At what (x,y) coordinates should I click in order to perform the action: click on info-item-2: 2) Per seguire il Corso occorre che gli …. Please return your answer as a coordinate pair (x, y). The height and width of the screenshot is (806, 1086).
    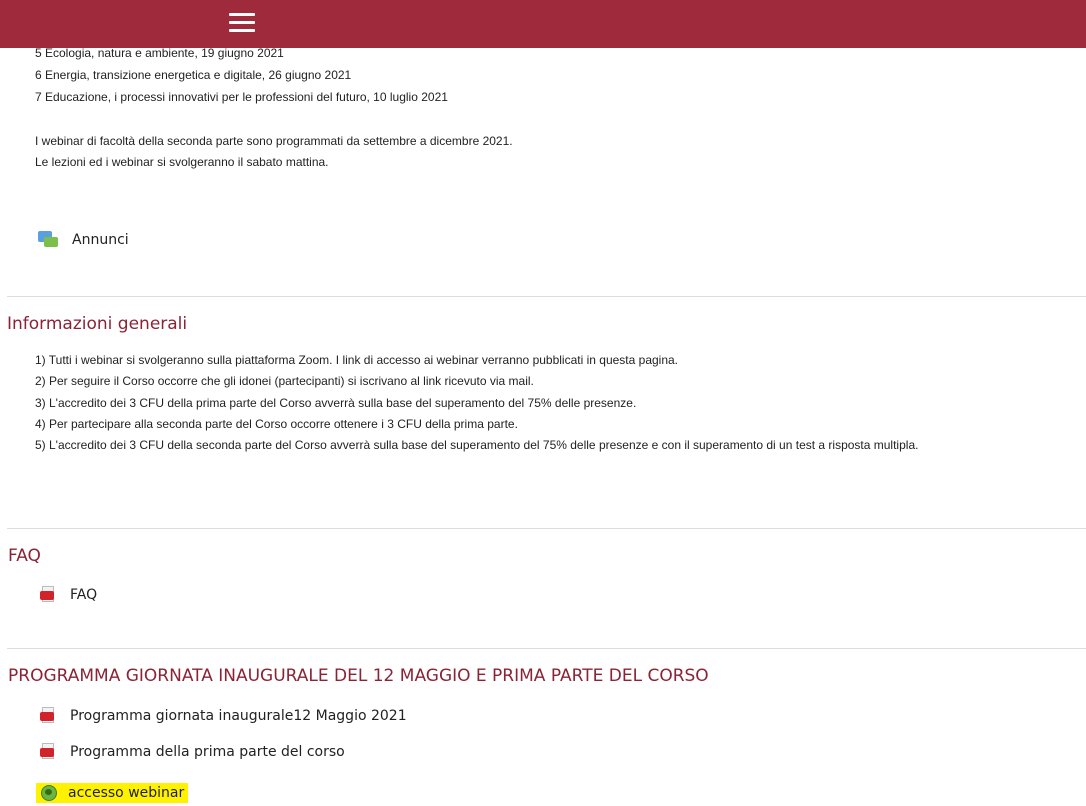
    Looking at the image, I should click on (284, 381).